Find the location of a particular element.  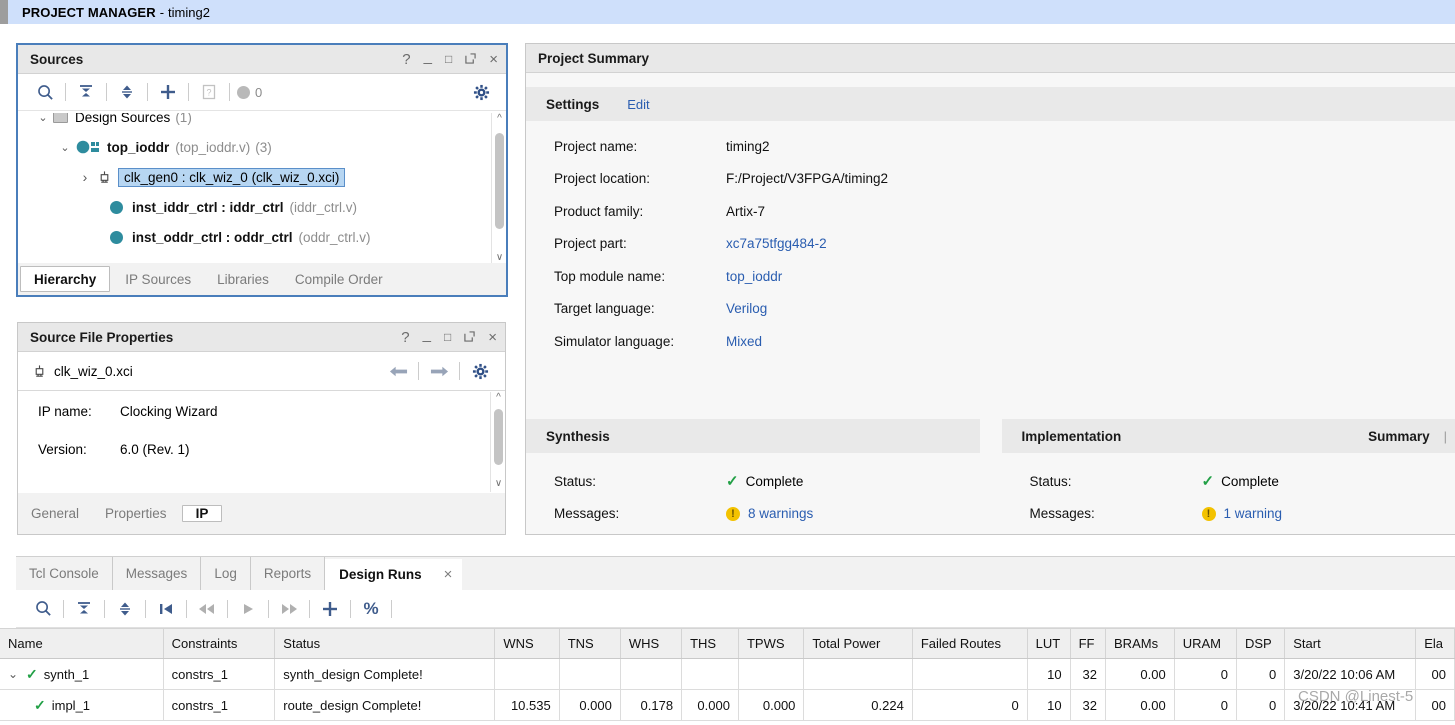

col-dsp: DSP is located at coordinates (1261, 643).